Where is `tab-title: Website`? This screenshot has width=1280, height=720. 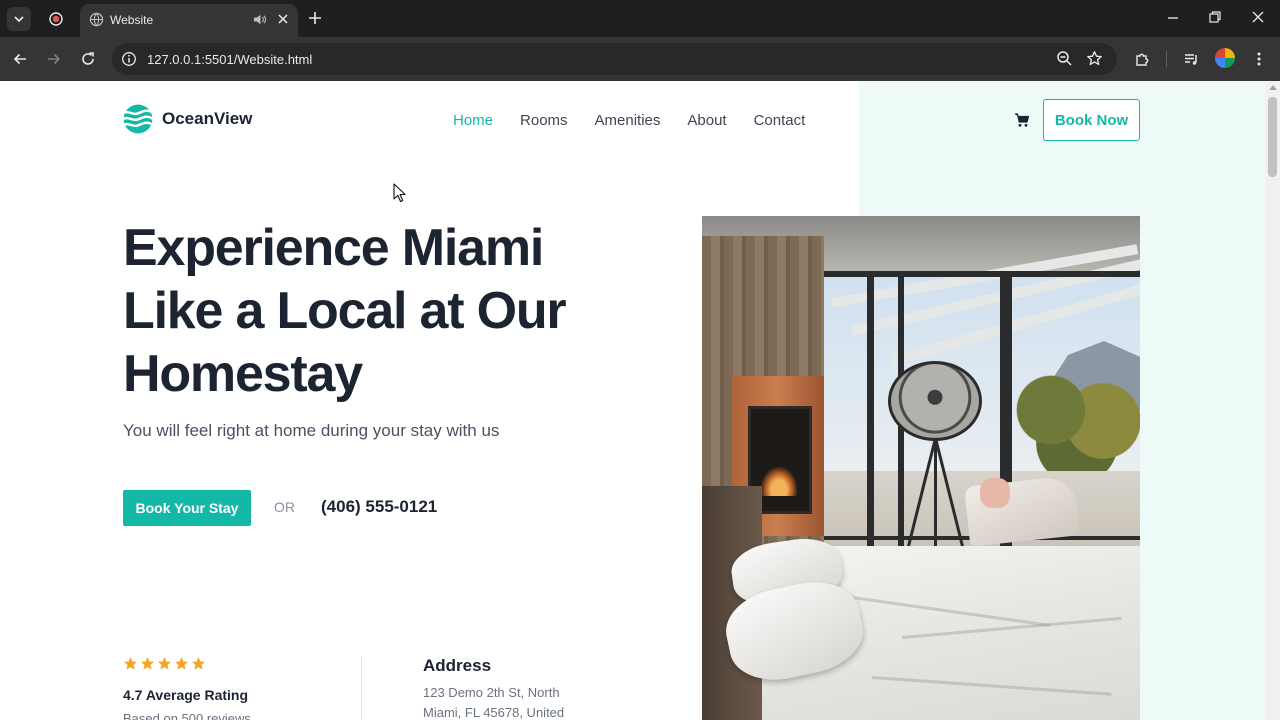
tab-title: Website is located at coordinates (132, 20).